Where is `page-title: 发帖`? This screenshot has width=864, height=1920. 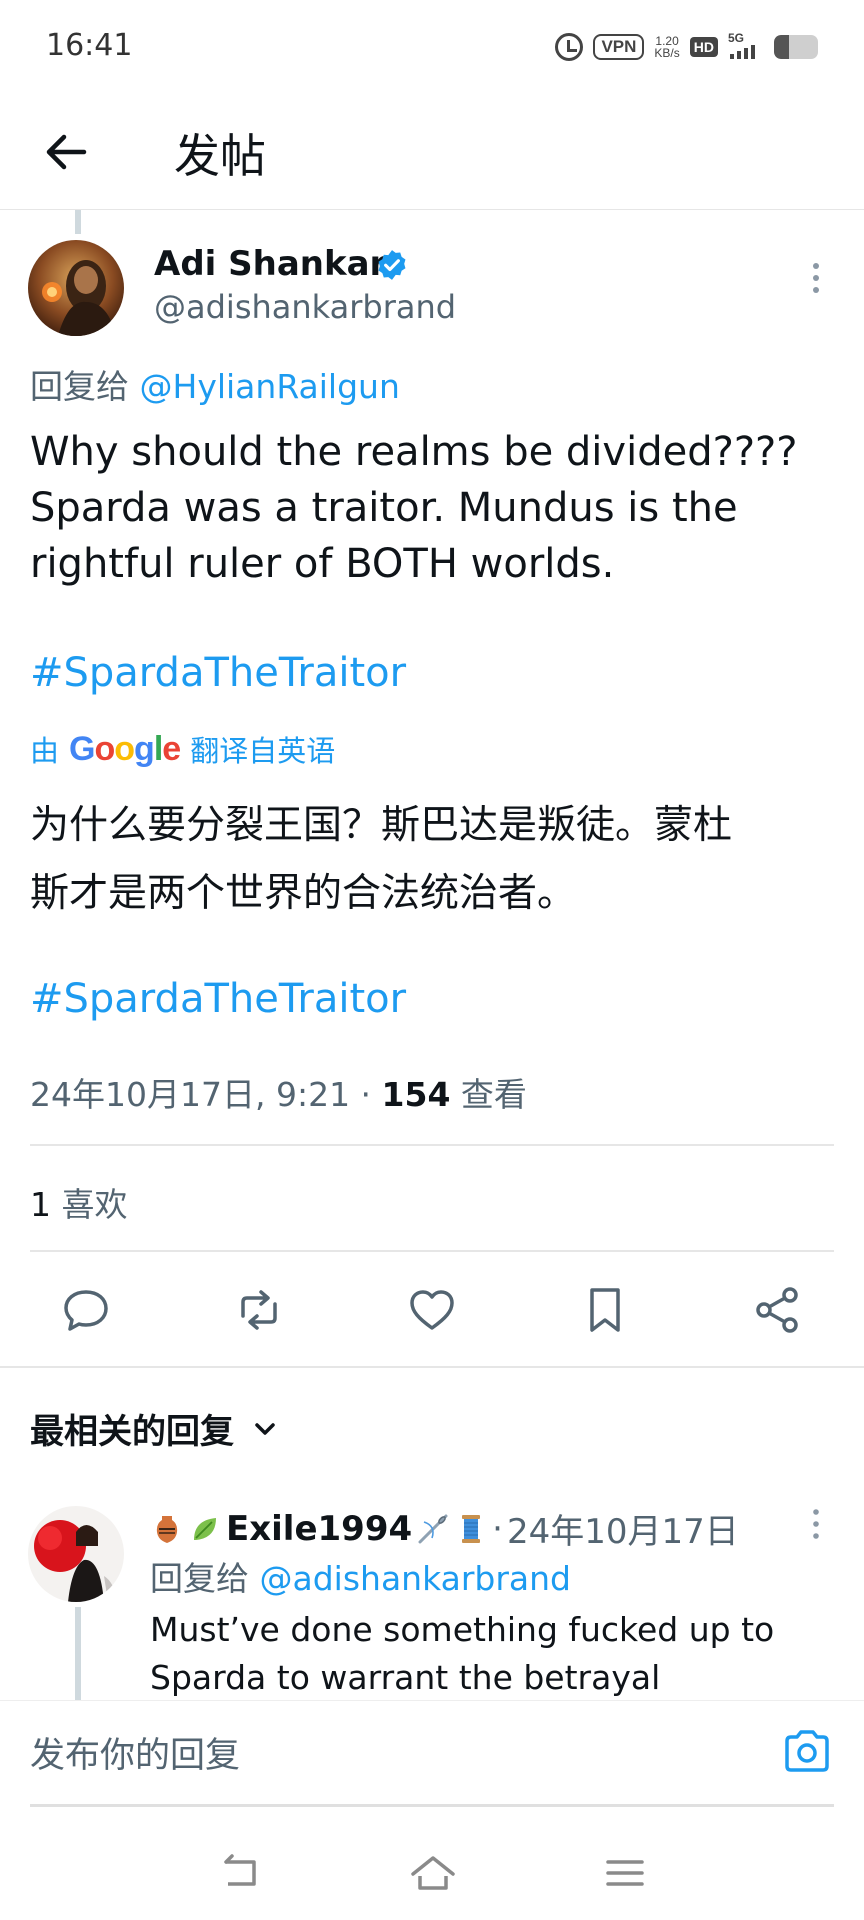 page-title: 发帖 is located at coordinates (220, 156).